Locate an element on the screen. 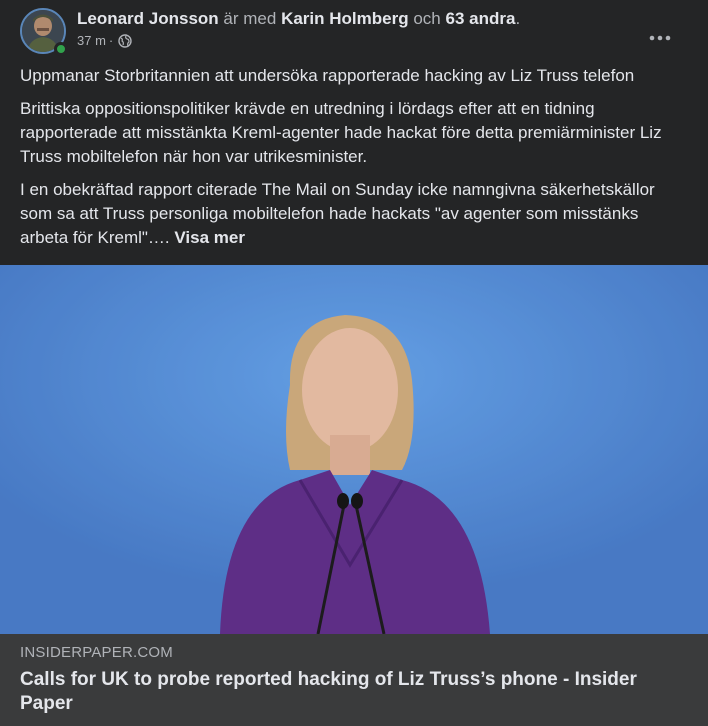  others-link: 63 andra is located at coordinates (481, 18).